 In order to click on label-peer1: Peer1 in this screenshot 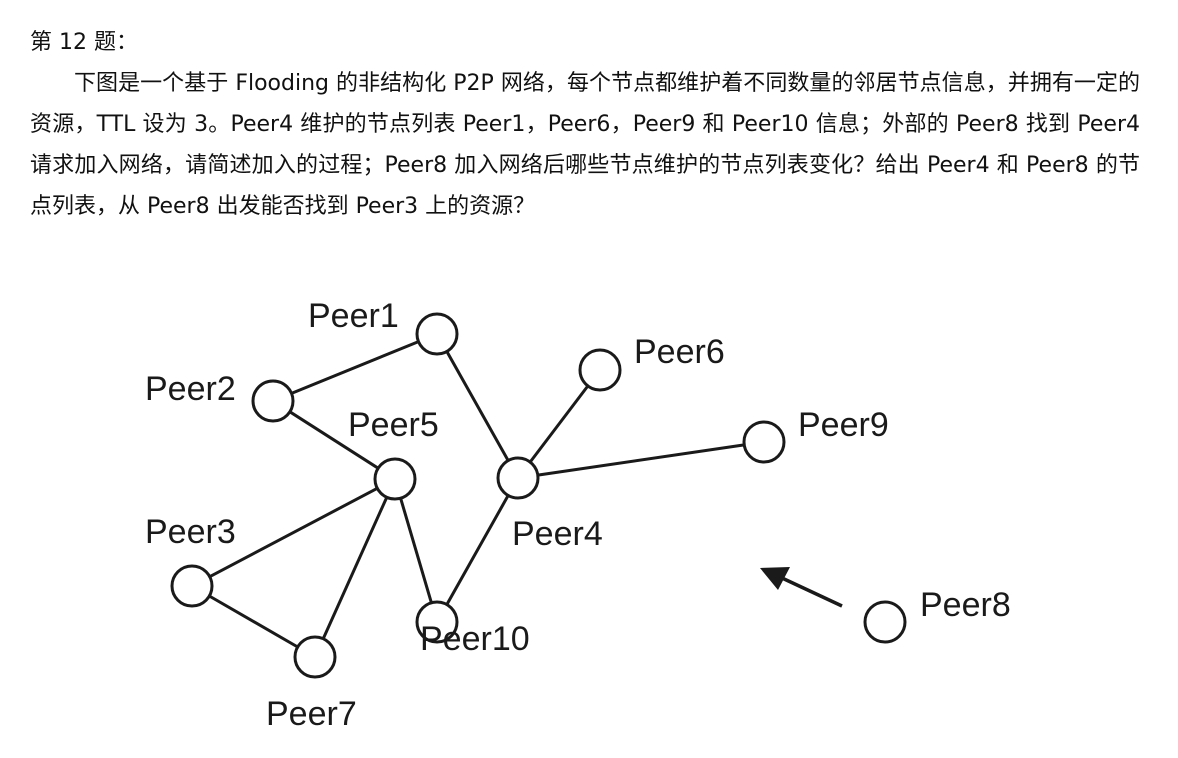, I will do `click(353, 316)`.